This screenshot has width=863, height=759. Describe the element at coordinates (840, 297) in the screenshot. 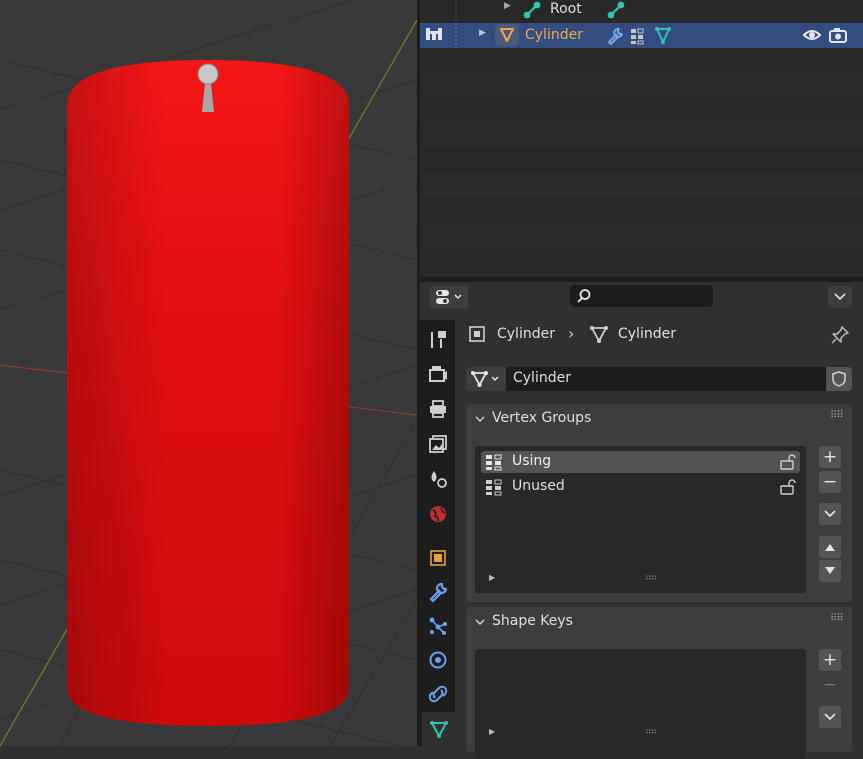

I see `options-dropdown-button` at that location.